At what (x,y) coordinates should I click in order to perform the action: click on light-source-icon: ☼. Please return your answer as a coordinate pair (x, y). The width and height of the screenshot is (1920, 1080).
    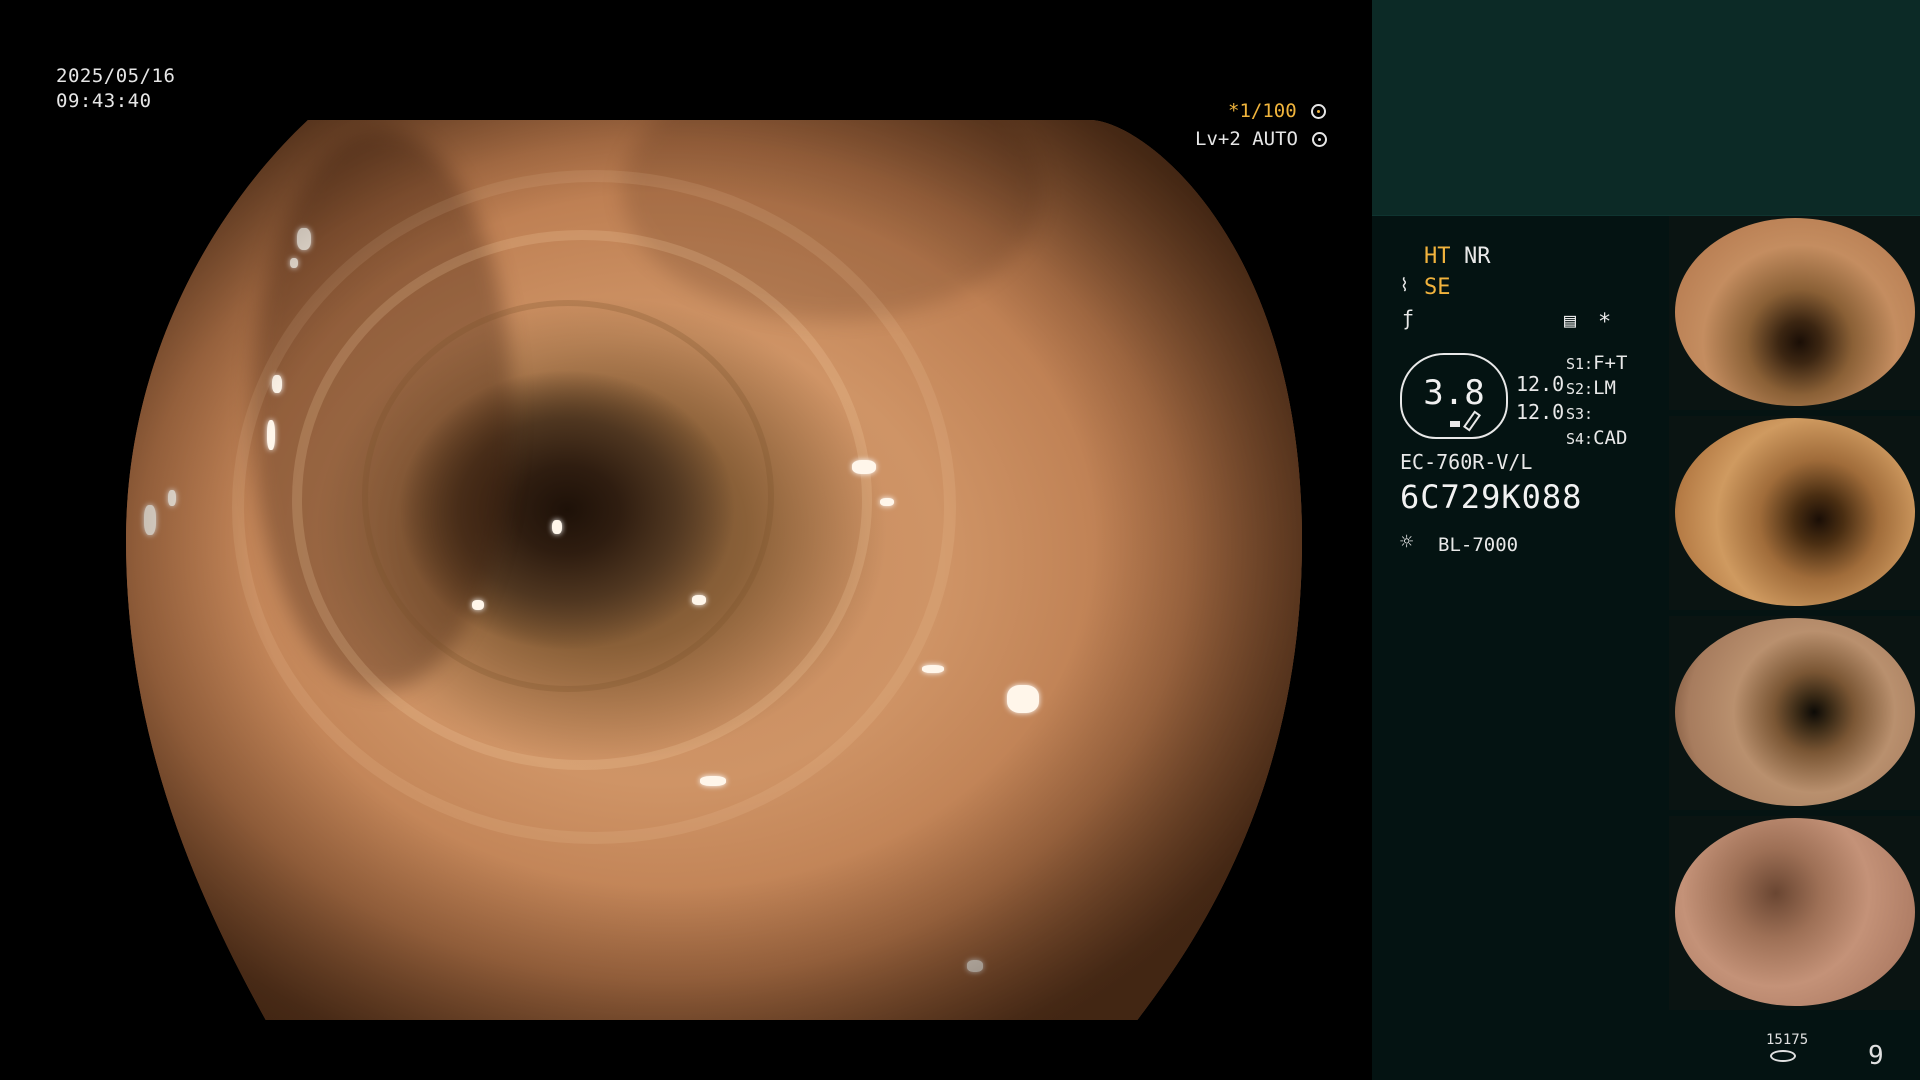
    Looking at the image, I should click on (1407, 542).